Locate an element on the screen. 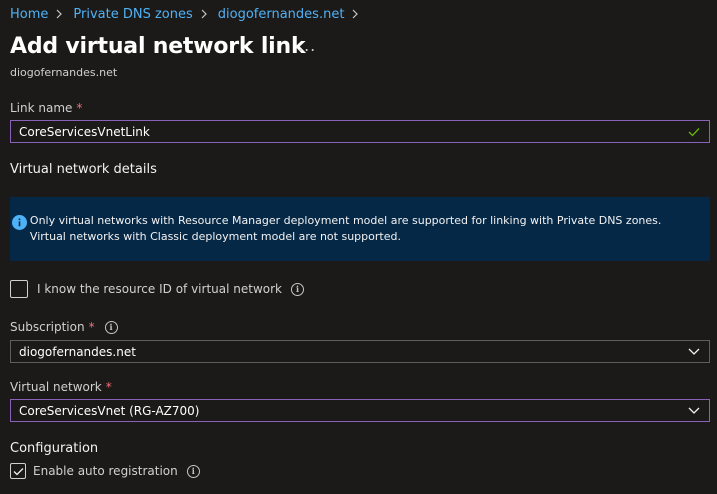 This screenshot has height=494, width=717. breadcrumb-private-dns-zones-link: Private DNS zones is located at coordinates (132, 14).